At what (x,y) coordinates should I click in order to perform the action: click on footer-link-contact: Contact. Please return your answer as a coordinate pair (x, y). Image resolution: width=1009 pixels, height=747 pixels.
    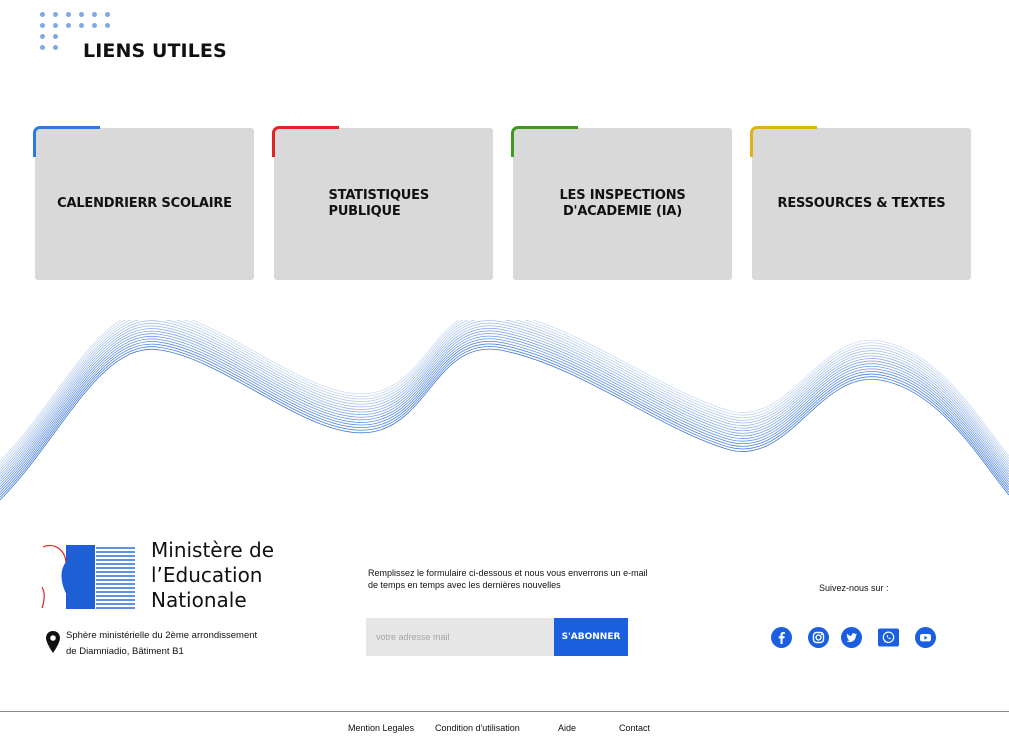
    Looking at the image, I should click on (634, 728).